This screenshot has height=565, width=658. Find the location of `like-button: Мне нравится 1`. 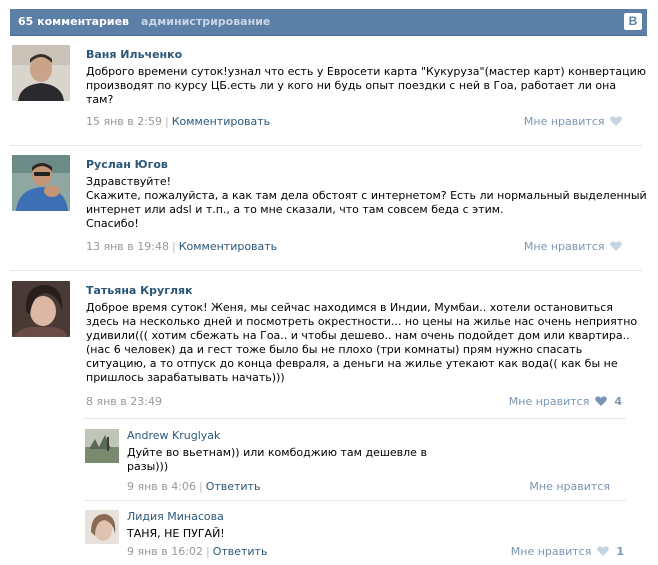

like-button: Мне нравится 1 is located at coordinates (567, 551).